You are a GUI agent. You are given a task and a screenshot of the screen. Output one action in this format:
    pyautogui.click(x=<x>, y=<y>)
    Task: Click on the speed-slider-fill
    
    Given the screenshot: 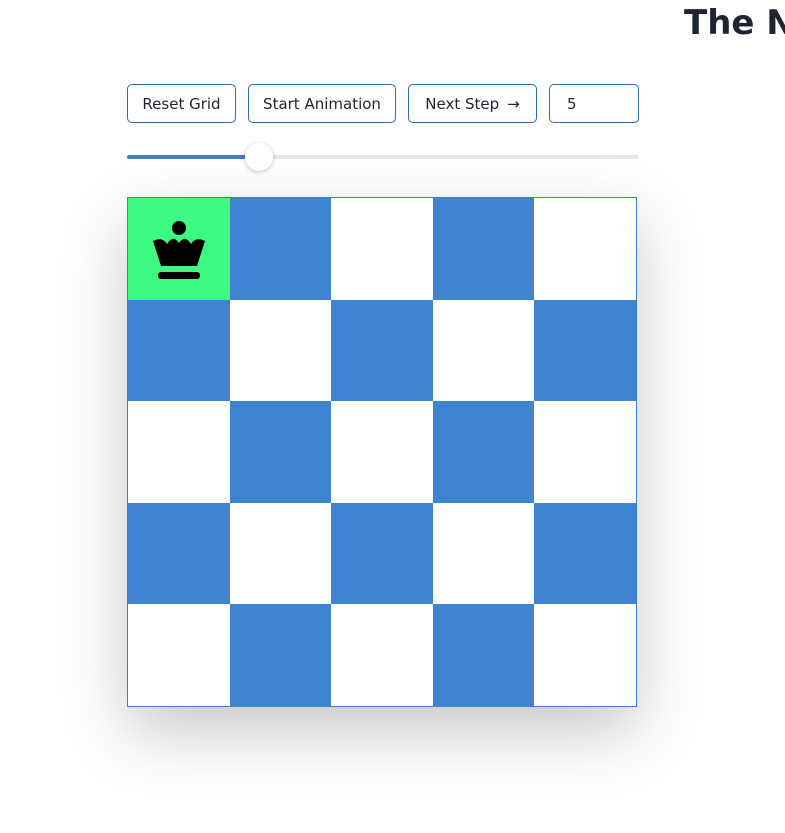 What is the action you would take?
    pyautogui.click(x=193, y=157)
    